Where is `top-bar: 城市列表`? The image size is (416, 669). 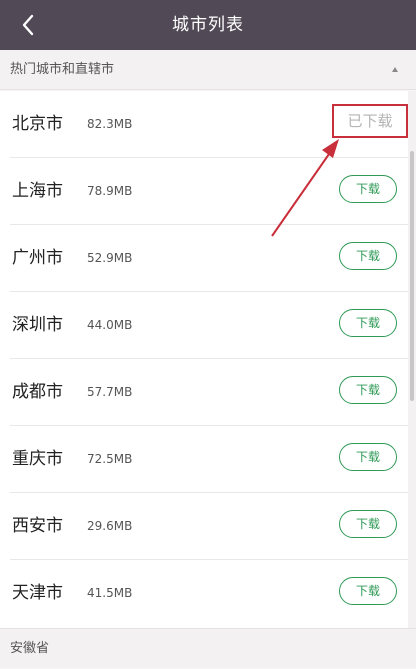
top-bar: 城市列表 is located at coordinates (208, 25).